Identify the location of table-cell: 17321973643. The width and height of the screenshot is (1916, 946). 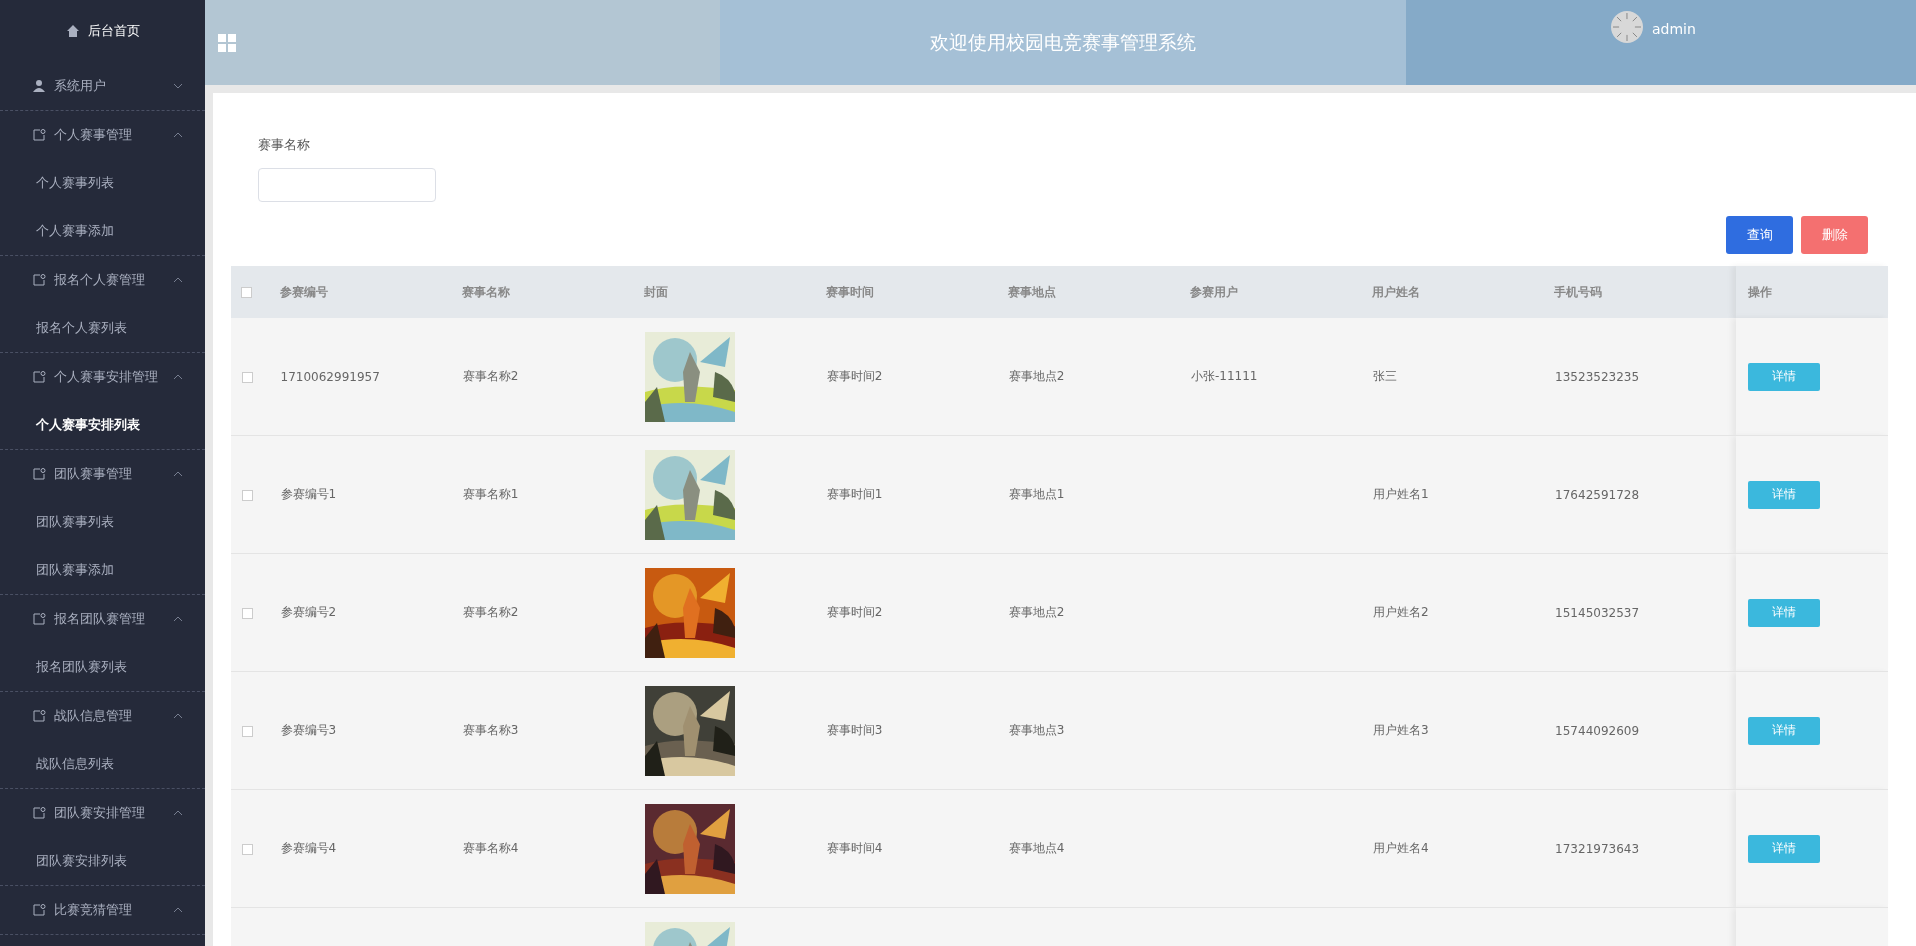
(1597, 848).